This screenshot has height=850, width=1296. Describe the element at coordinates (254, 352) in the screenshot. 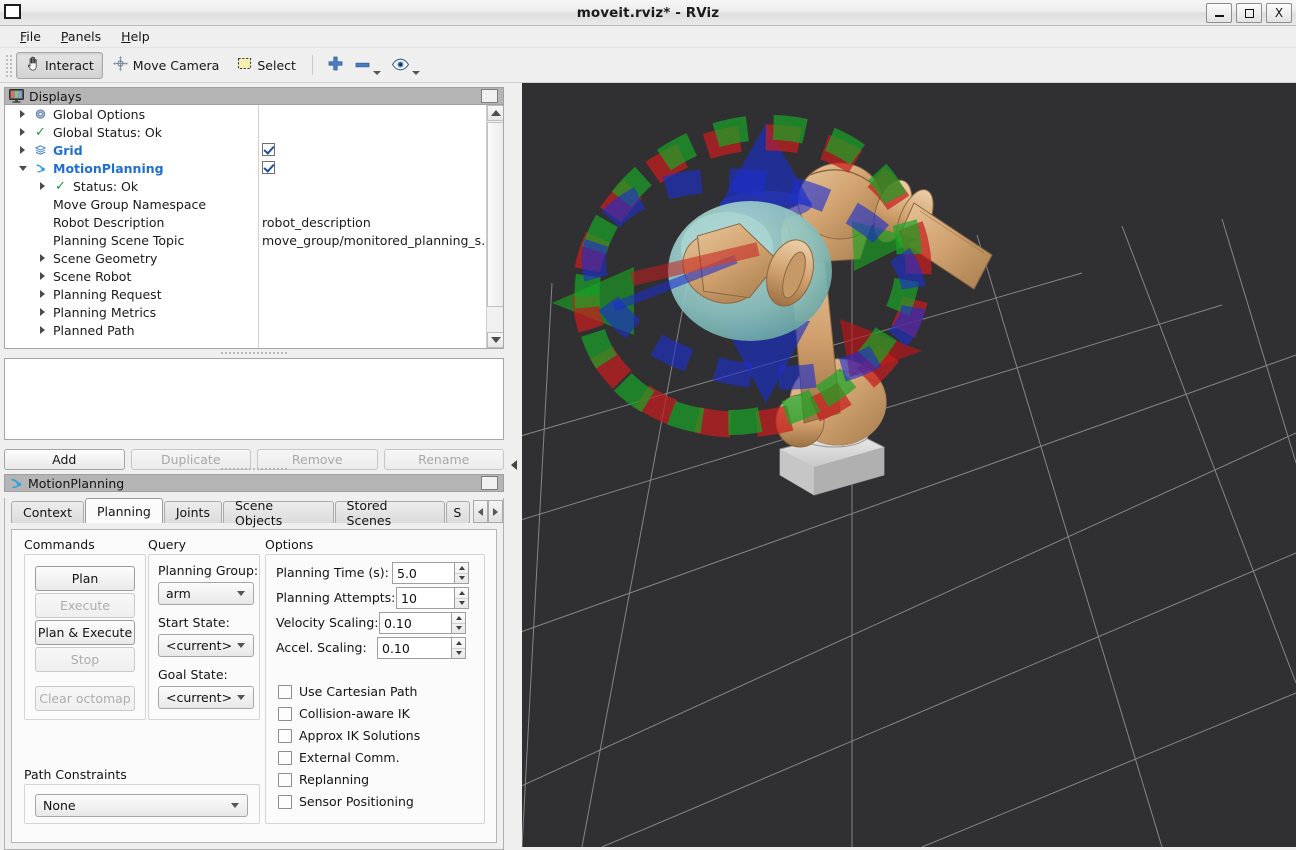

I see `panel-splitter` at that location.